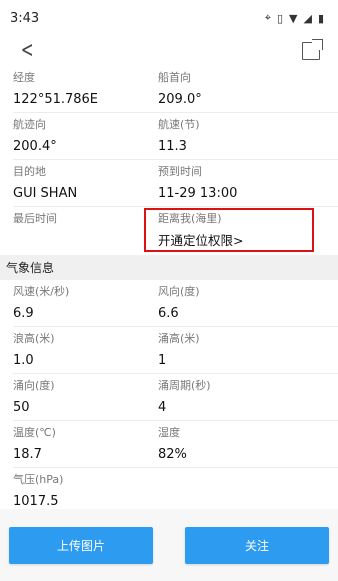  Describe the element at coordinates (172, 454) in the screenshot. I see `humidity-value: 82%` at that location.